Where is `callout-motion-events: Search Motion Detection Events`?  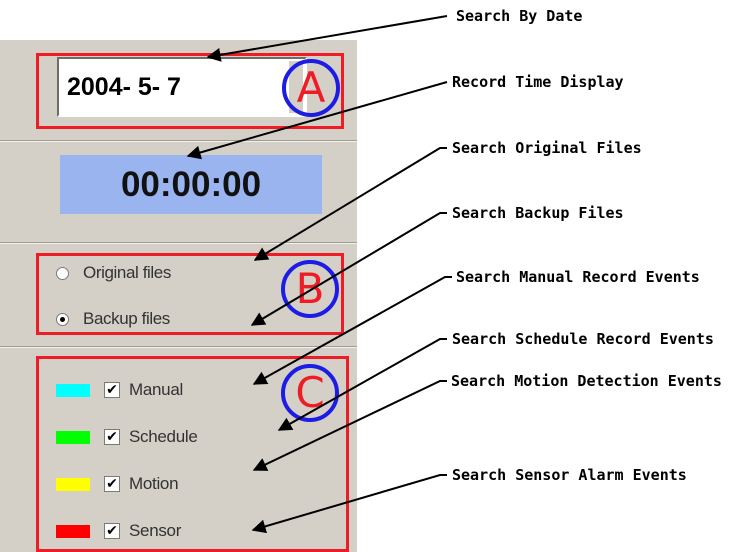 callout-motion-events: Search Motion Detection Events is located at coordinates (586, 381).